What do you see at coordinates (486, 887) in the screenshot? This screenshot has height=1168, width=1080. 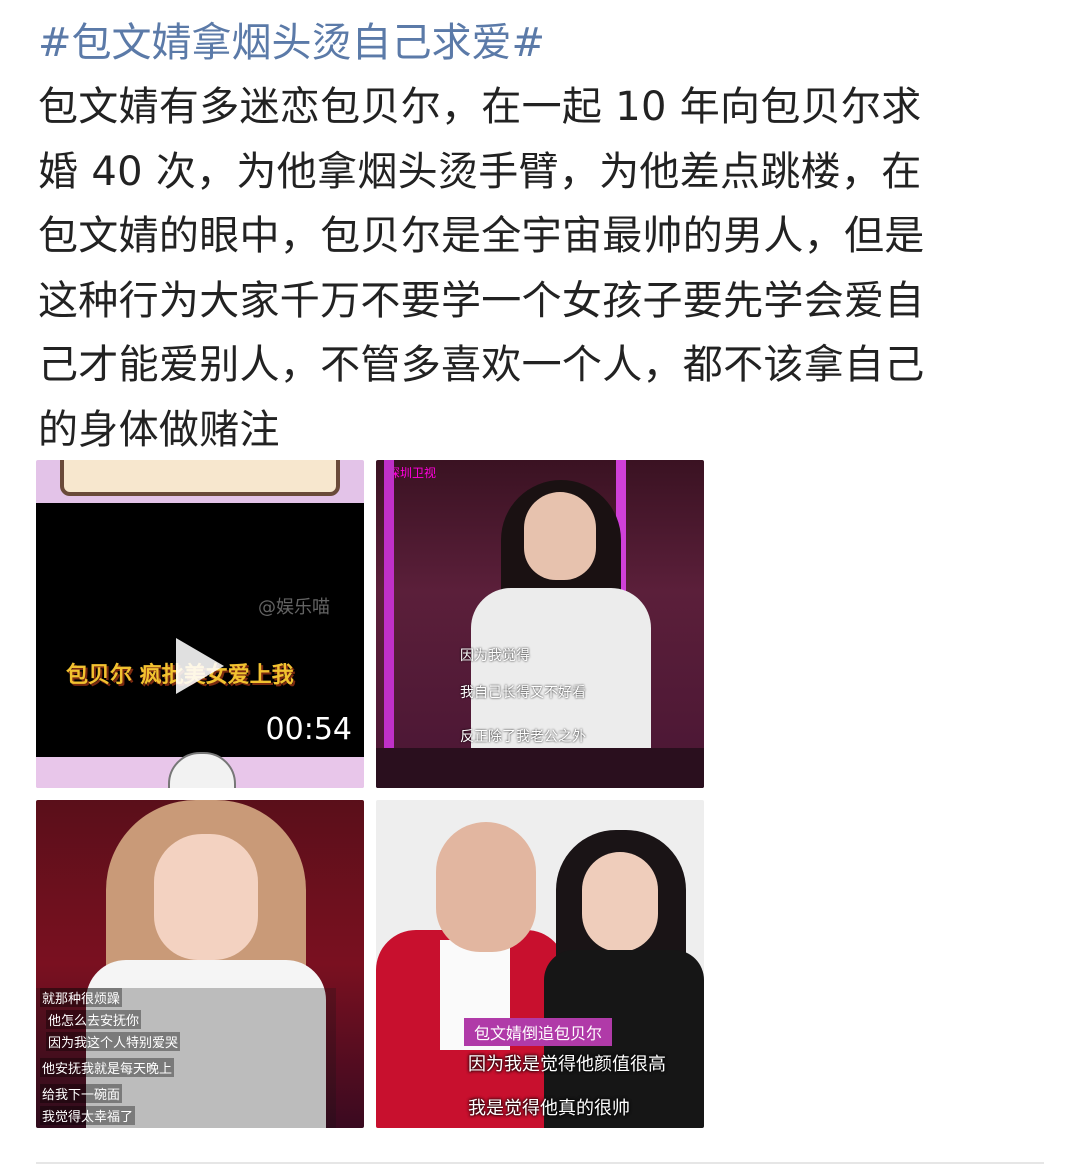 I see `man-head` at bounding box center [486, 887].